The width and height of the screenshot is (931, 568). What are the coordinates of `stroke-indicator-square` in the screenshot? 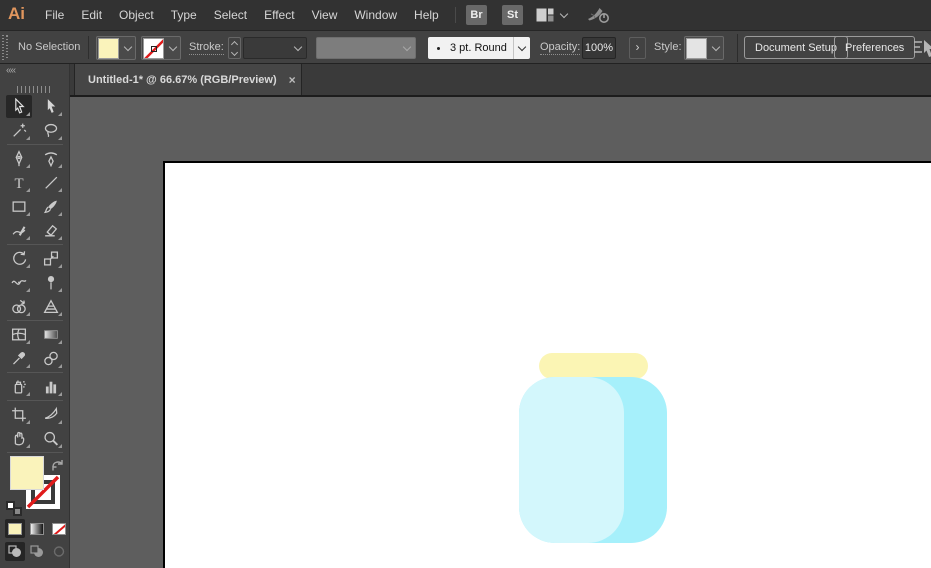 It's located at (154, 48).